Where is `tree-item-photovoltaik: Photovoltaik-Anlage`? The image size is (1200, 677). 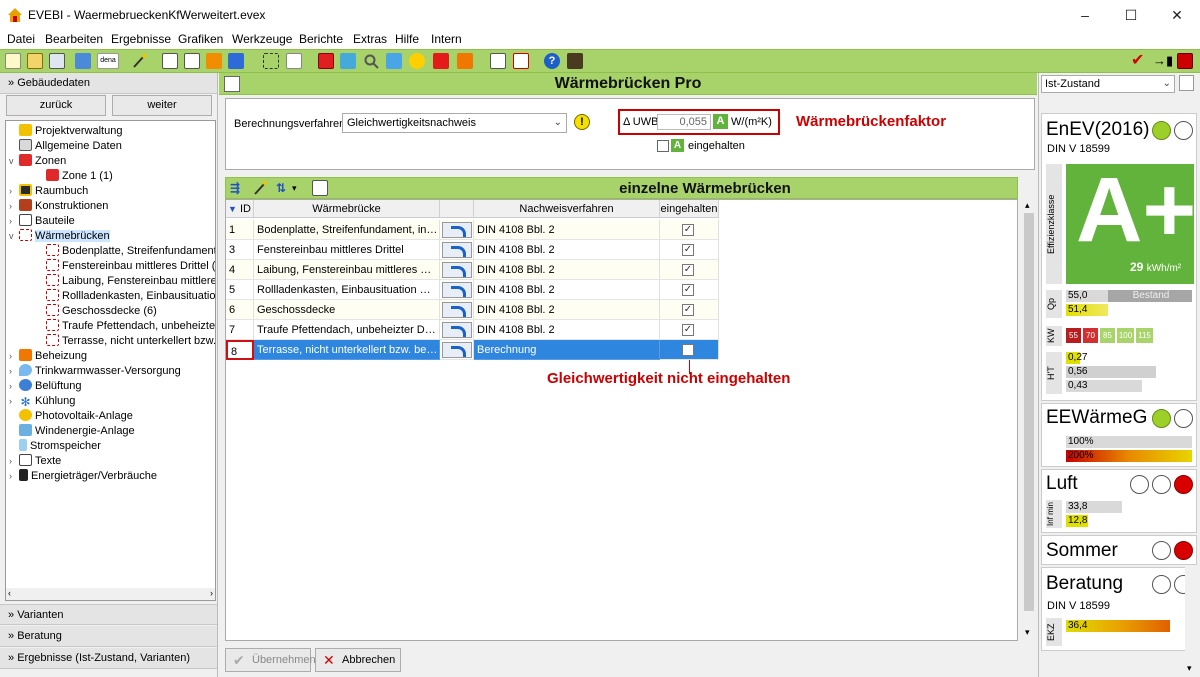
tree-item-photovoltaik: Photovoltaik-Anlage is located at coordinates (71, 416).